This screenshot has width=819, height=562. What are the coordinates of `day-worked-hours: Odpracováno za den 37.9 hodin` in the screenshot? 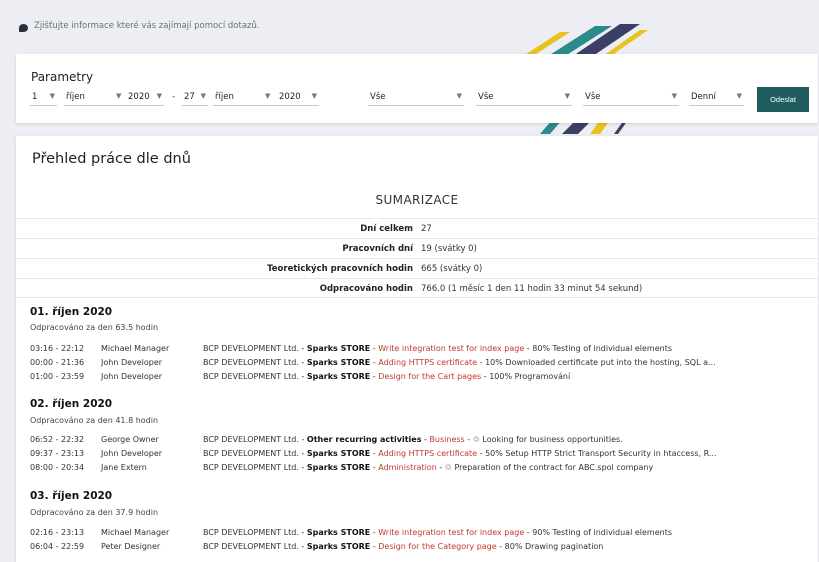 It's located at (94, 512).